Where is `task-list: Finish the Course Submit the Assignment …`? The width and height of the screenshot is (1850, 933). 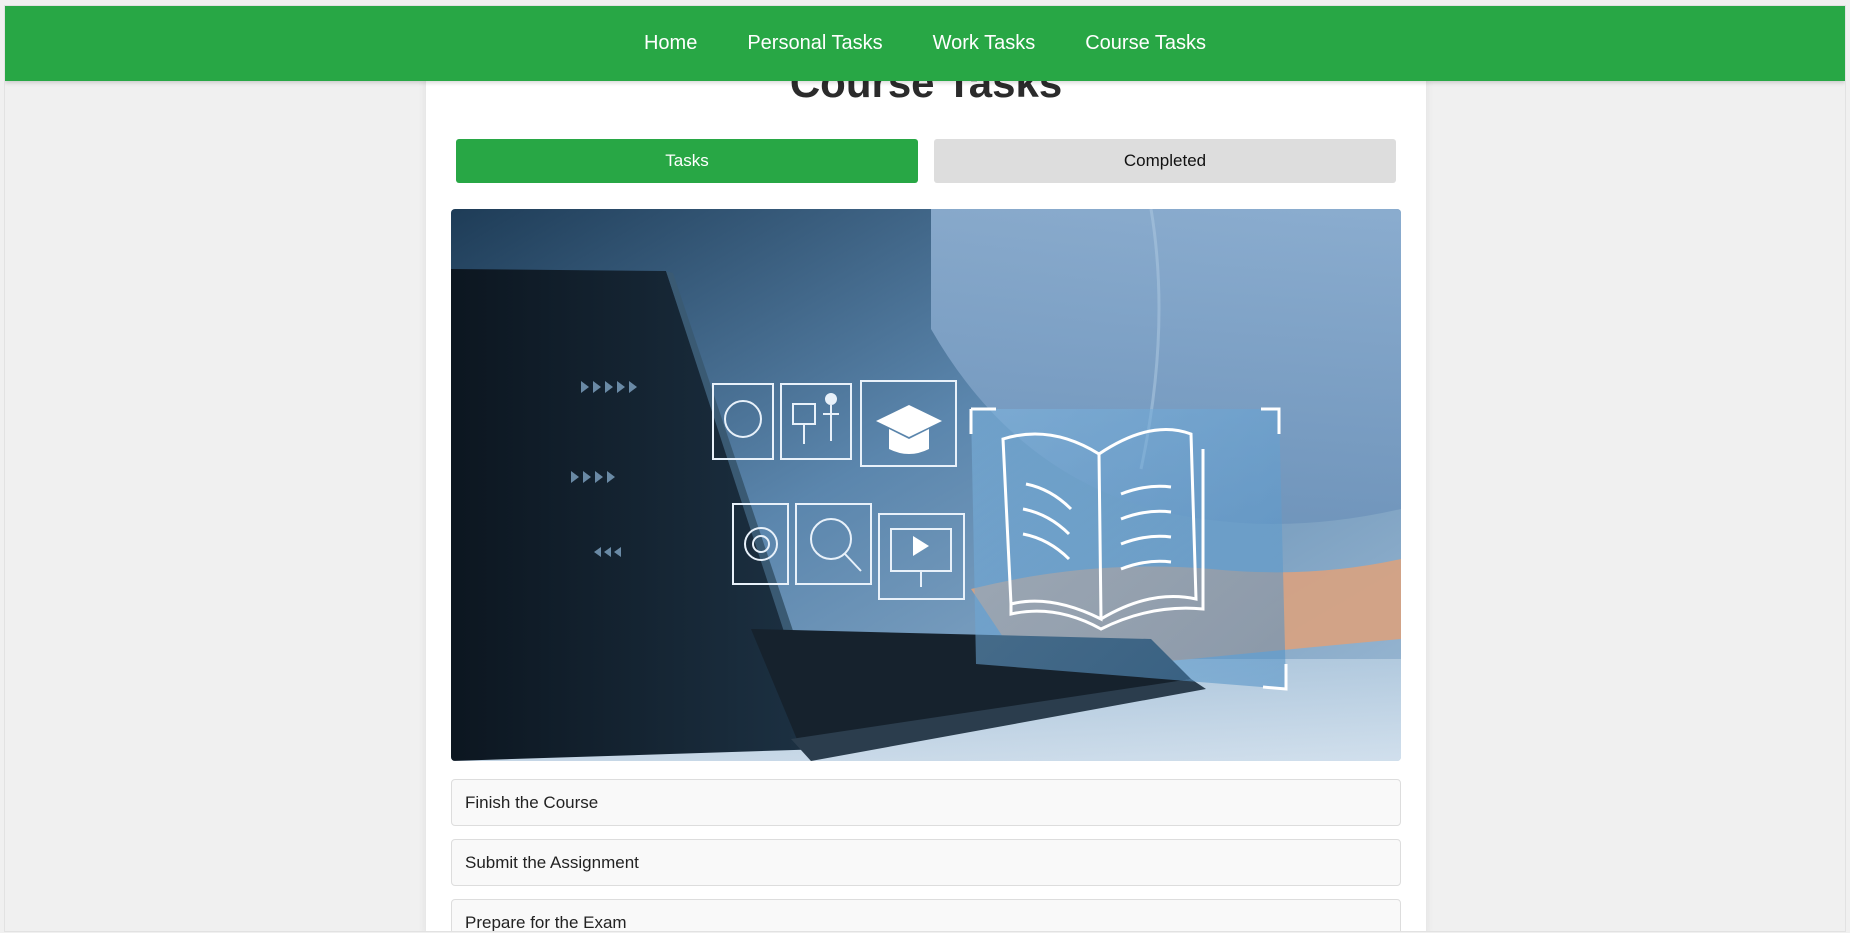
task-list: Finish the Course Submit the Assignment … is located at coordinates (926, 855).